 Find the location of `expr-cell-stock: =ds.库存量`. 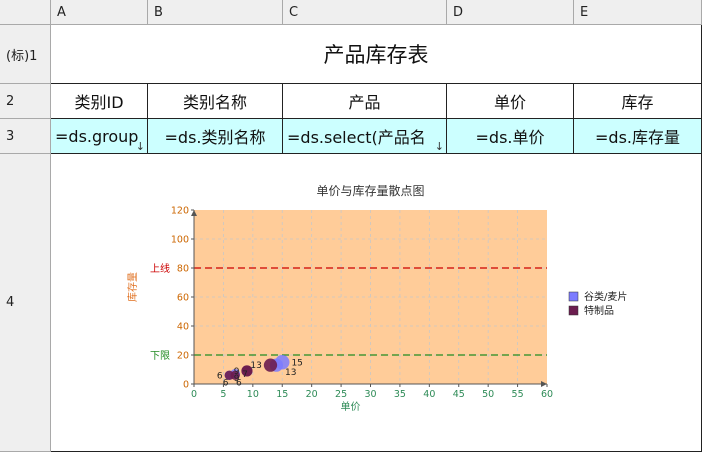

expr-cell-stock: =ds.库存量 is located at coordinates (638, 136).